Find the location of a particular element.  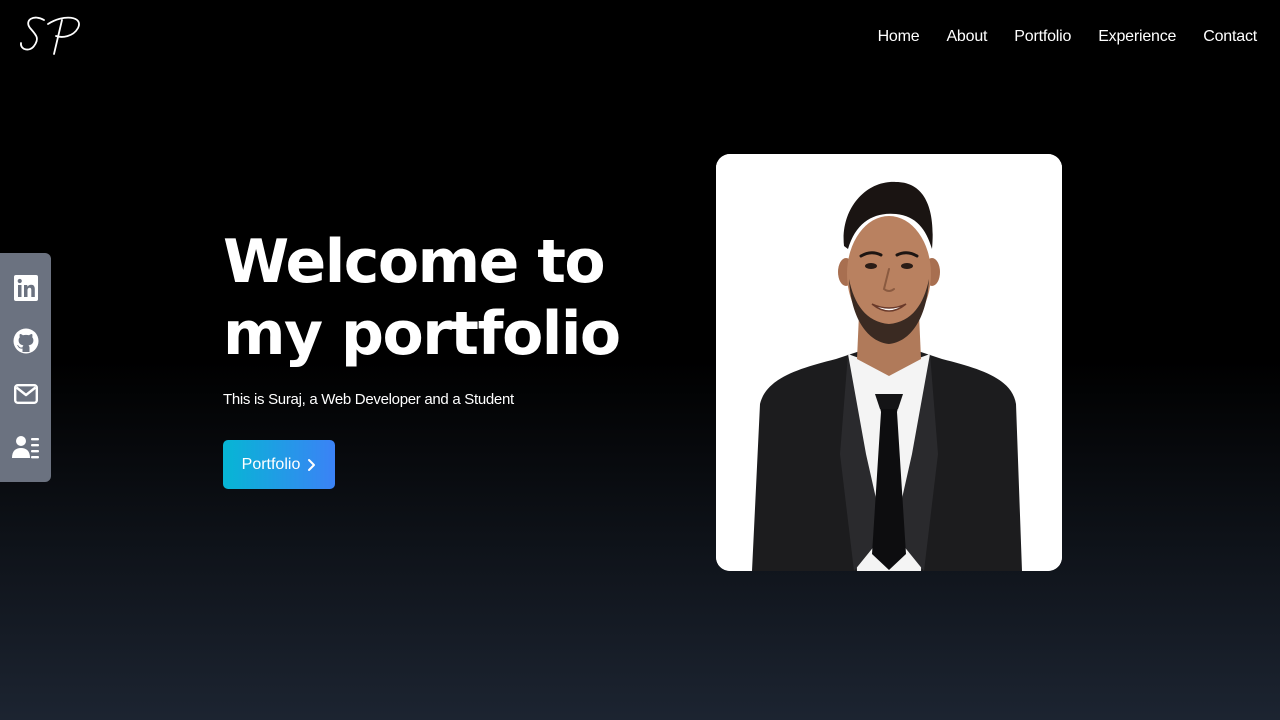

linkedin-icon is located at coordinates (25, 287).